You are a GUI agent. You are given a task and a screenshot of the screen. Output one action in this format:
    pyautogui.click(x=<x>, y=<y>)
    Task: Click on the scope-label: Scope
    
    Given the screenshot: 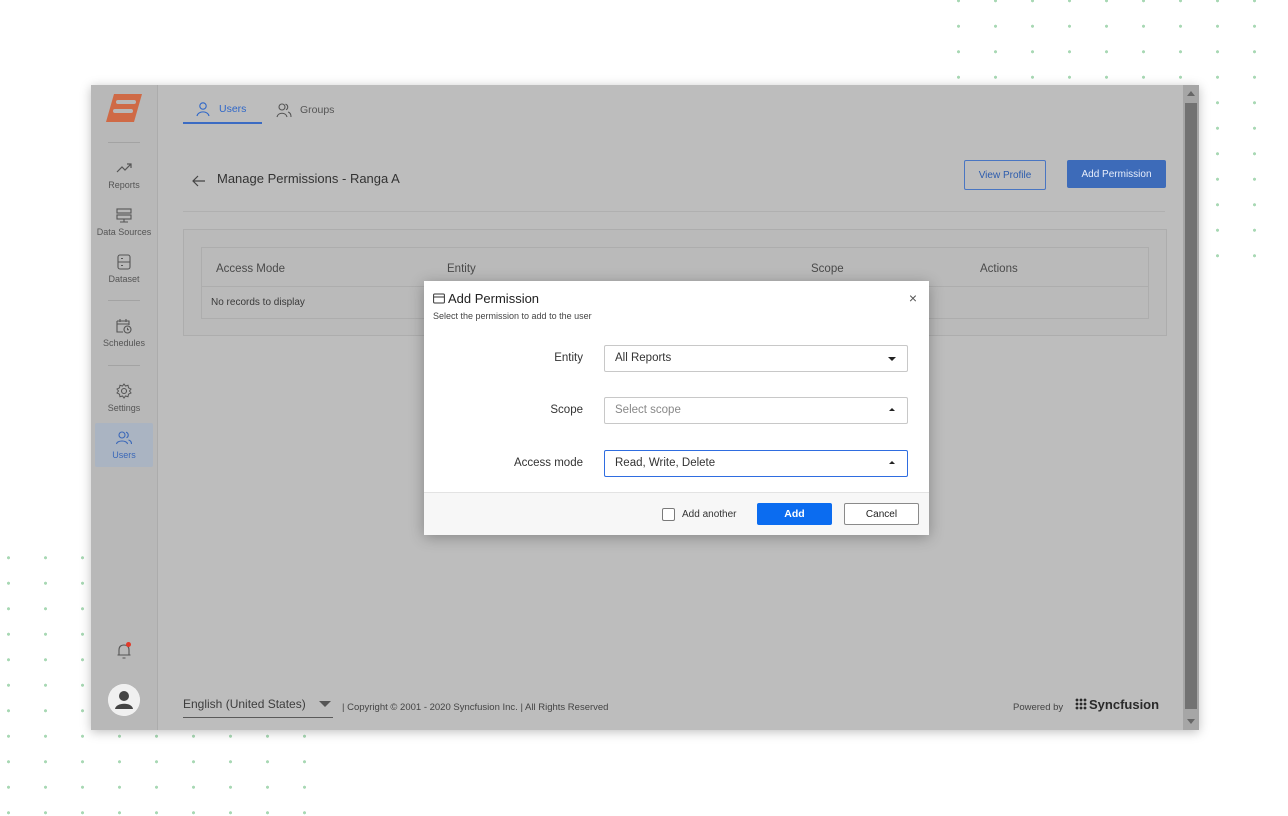 What is the action you would take?
    pyautogui.click(x=566, y=410)
    